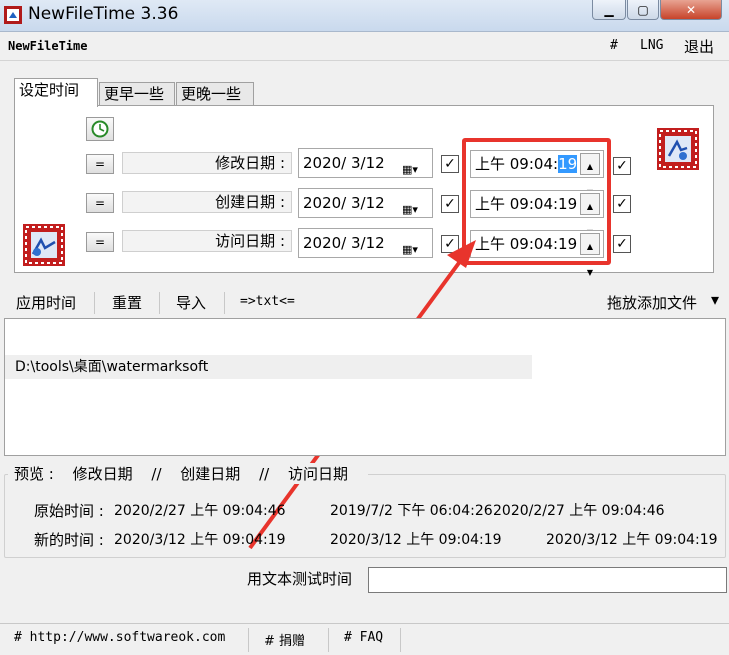 This screenshot has width=729, height=655. Describe the element at coordinates (537, 213) in the screenshot. I see `created-time-field: 上午 09:04:19 ▲▼` at that location.